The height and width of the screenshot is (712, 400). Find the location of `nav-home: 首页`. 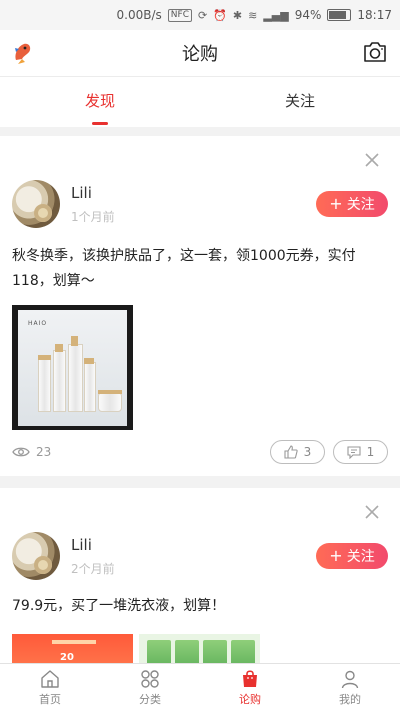

nav-home: 首页 is located at coordinates (50, 688).